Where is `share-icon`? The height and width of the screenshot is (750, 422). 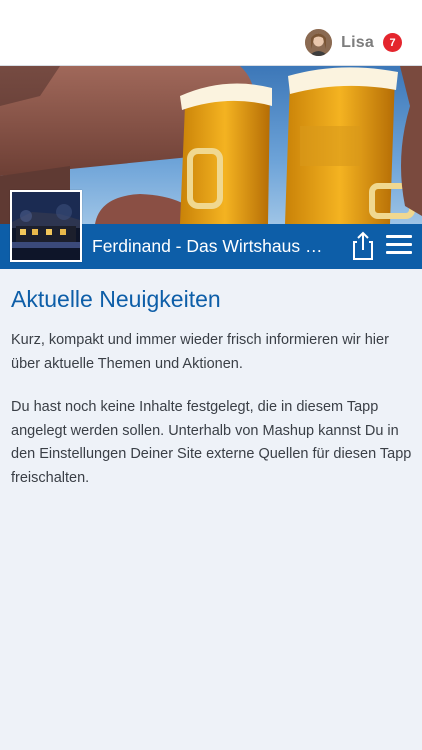 share-icon is located at coordinates (363, 246).